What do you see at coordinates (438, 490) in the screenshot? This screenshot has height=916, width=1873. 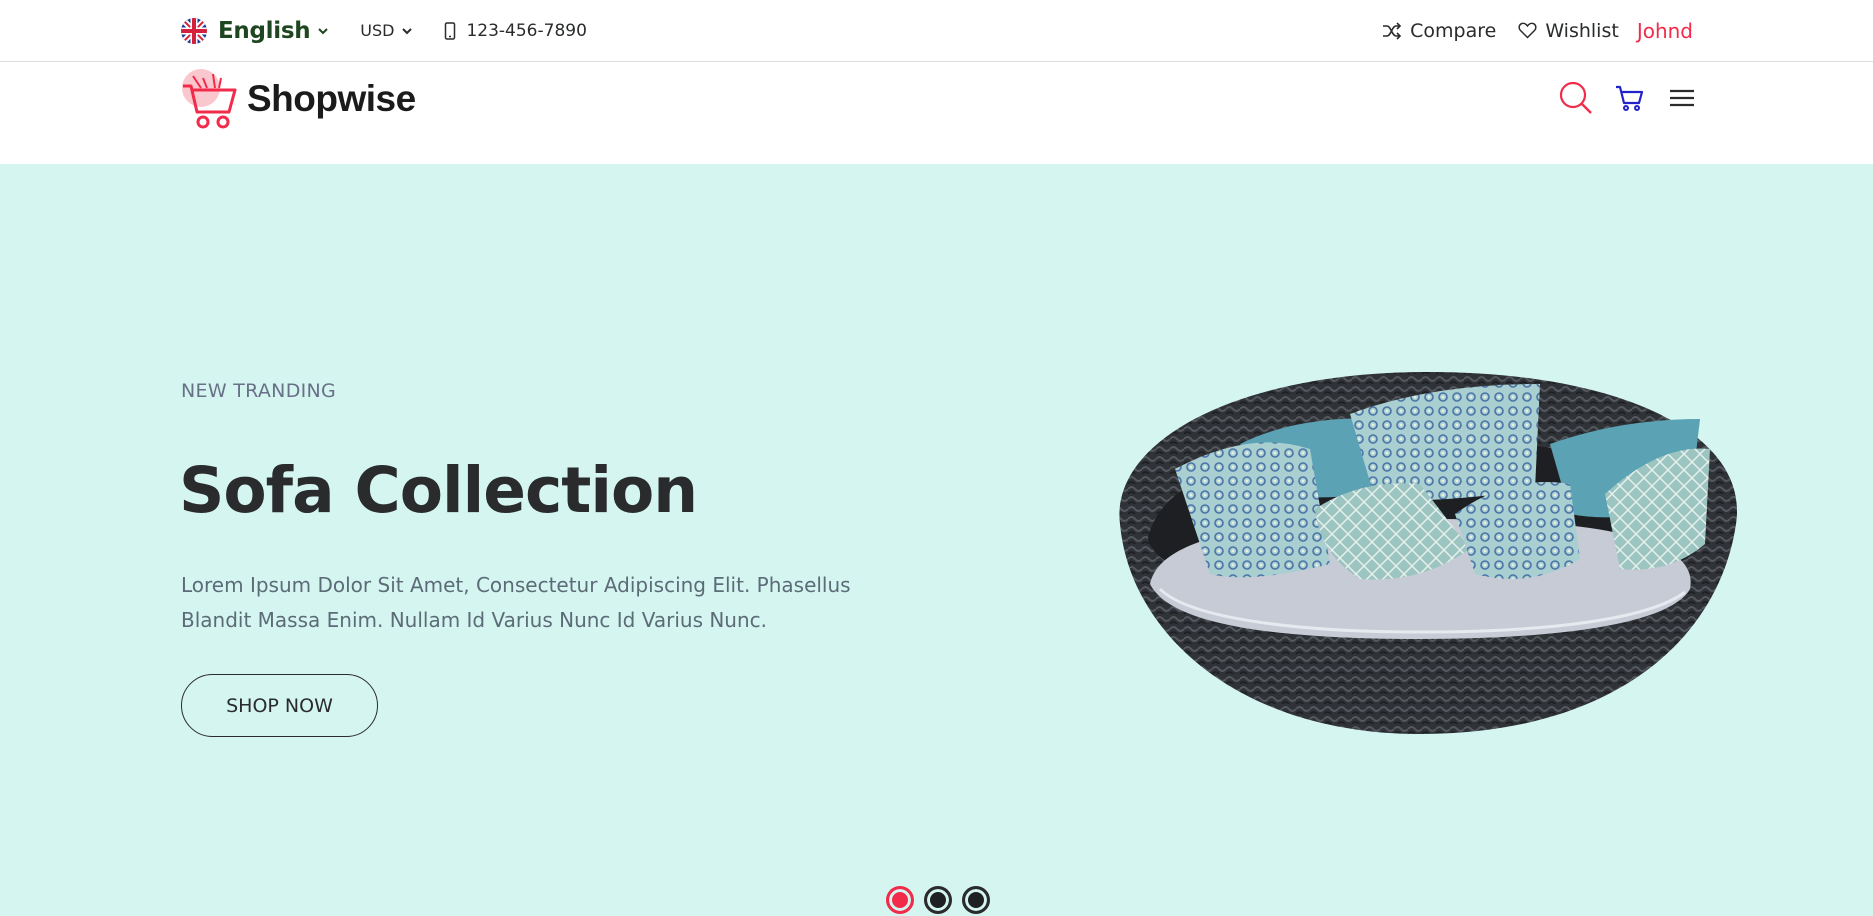 I see `hero-title: Sofa Collection` at bounding box center [438, 490].